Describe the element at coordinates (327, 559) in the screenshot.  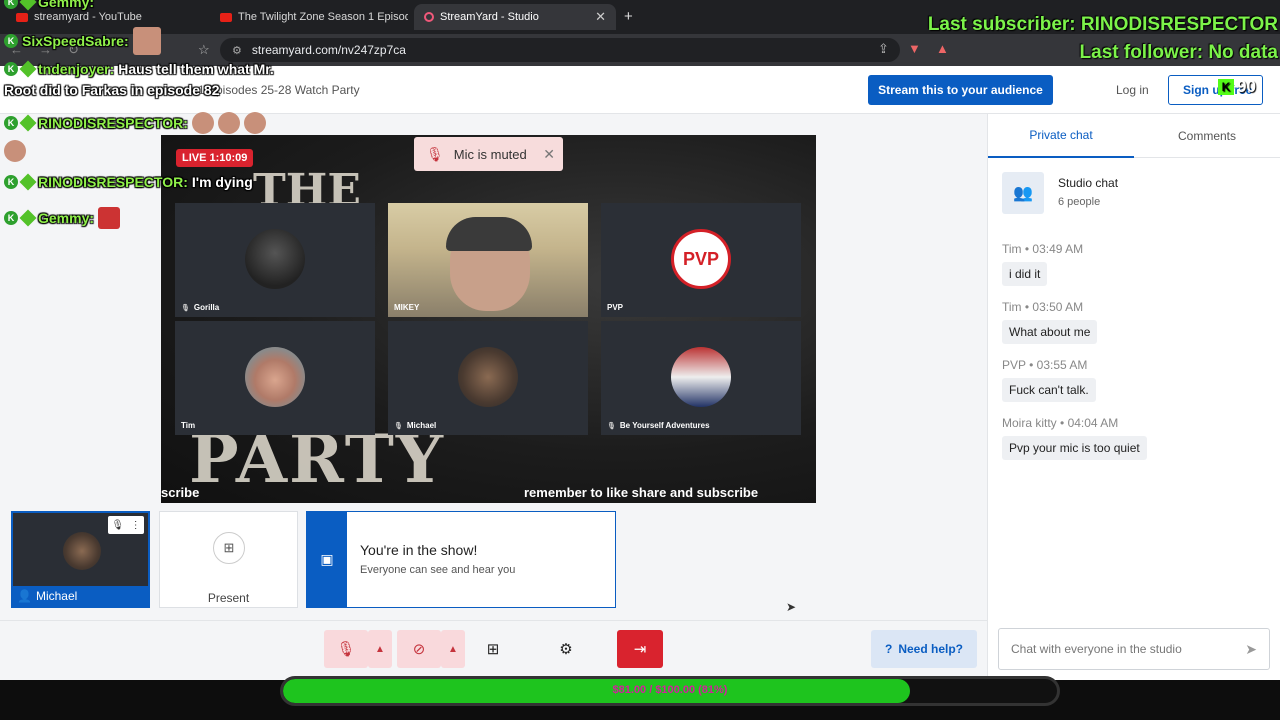
I see `contact-card-icon: ▣` at that location.